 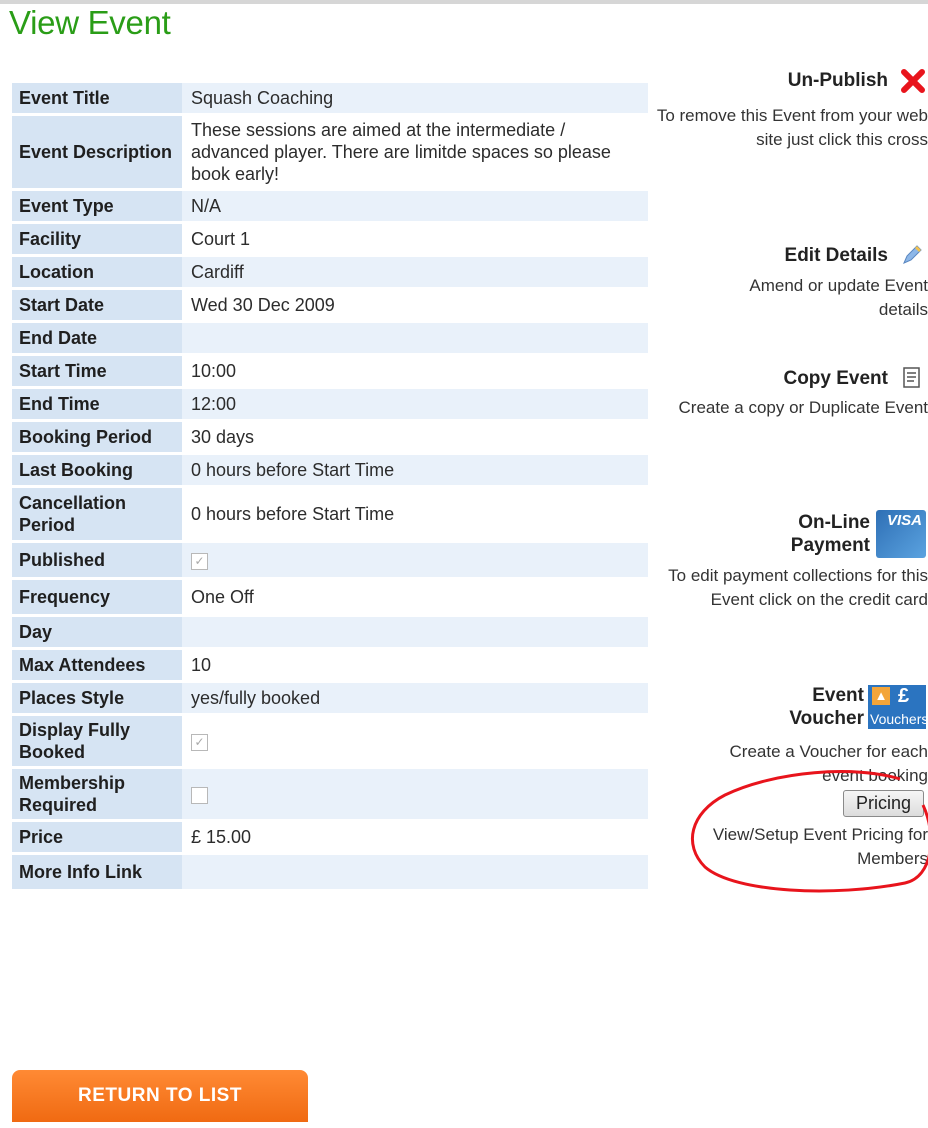 I want to click on red-cross-icon, so click(x=913, y=81).